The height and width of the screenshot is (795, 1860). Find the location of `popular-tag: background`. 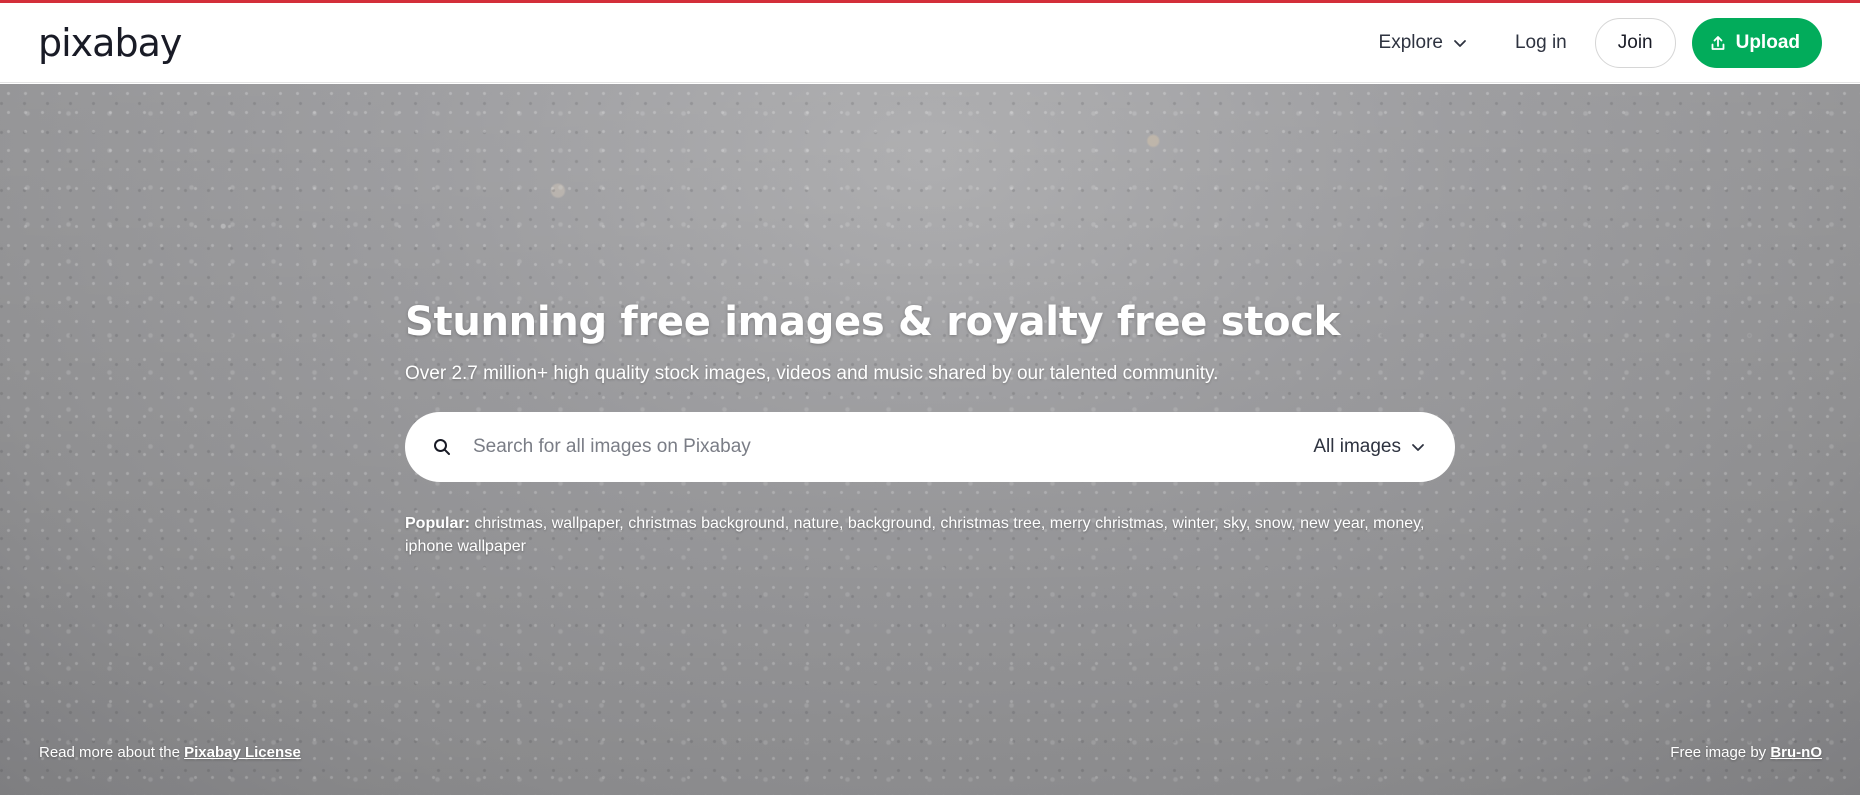

popular-tag: background is located at coordinates (890, 523).